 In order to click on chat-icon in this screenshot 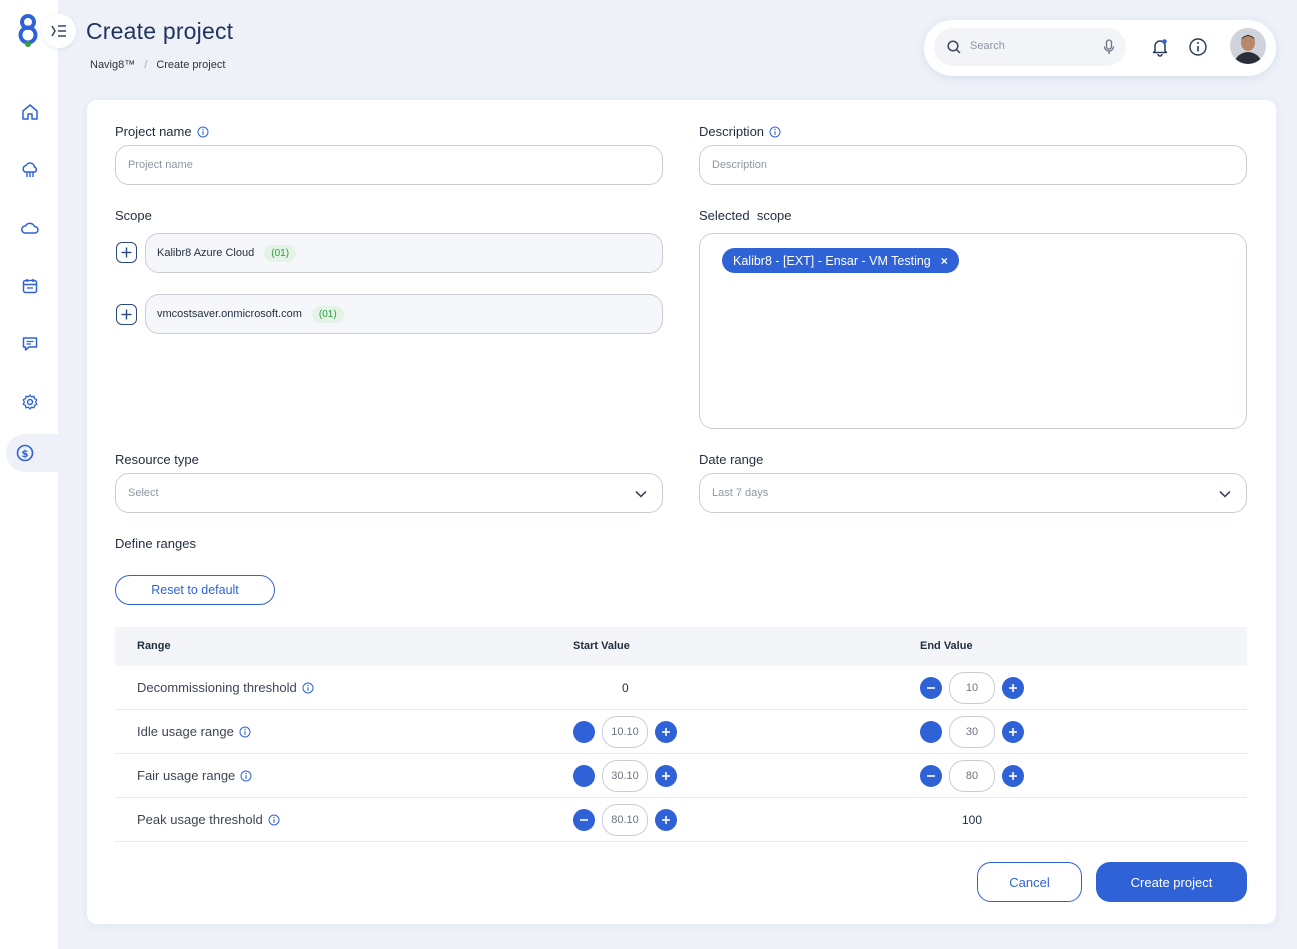, I will do `click(30, 344)`.